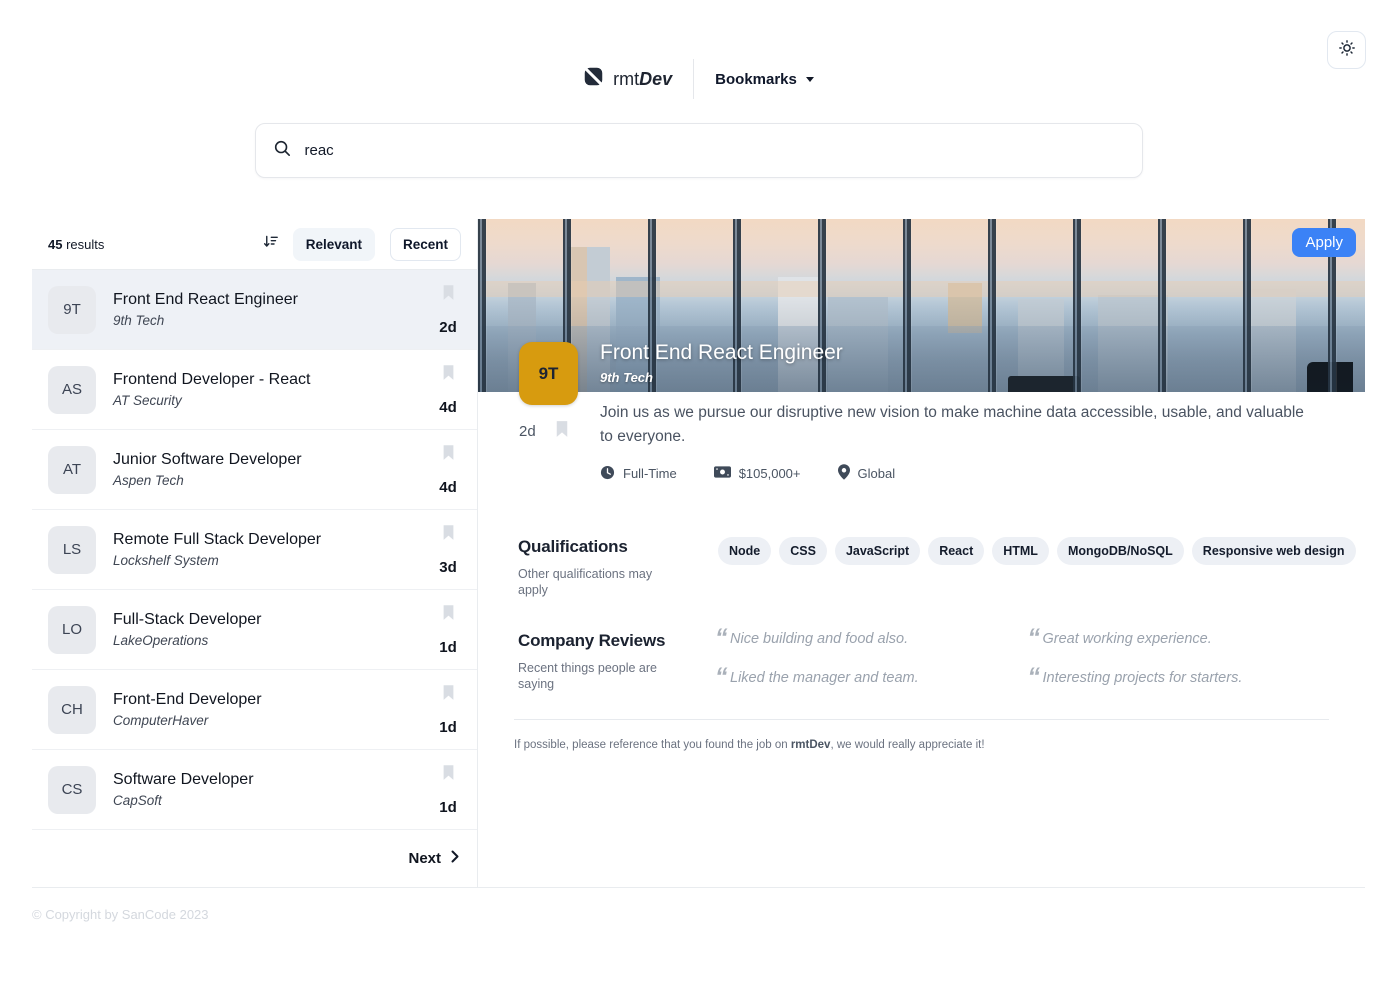  What do you see at coordinates (713, 150) in the screenshot?
I see `search-input` at bounding box center [713, 150].